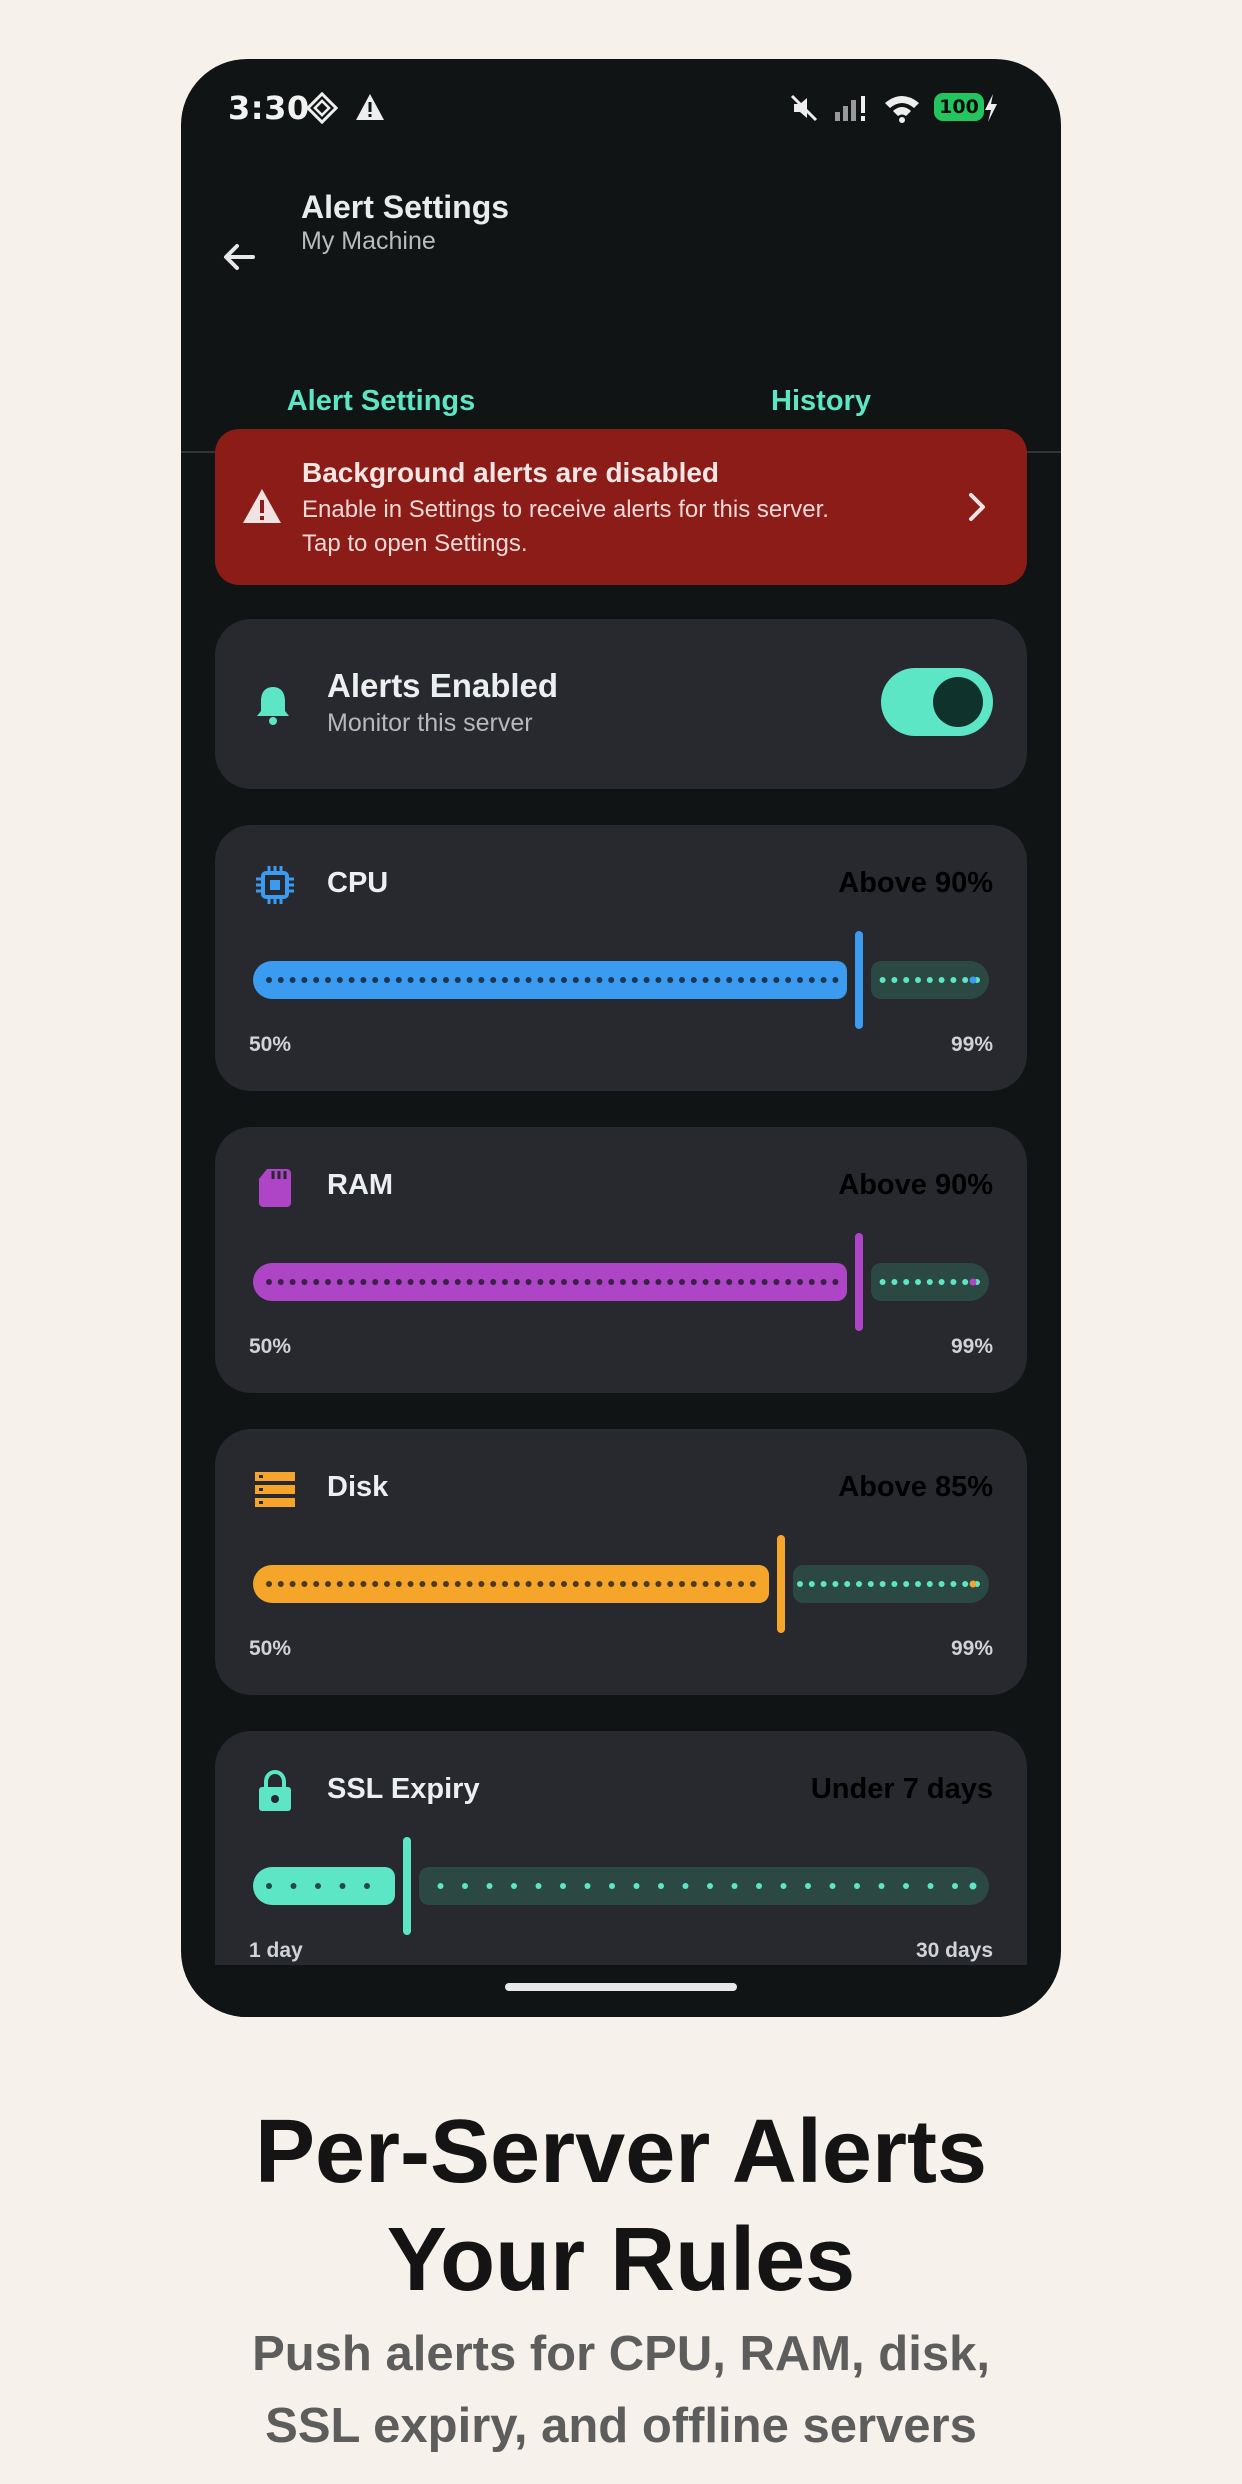 Image resolution: width=1242 pixels, height=2484 pixels. What do you see at coordinates (511, 472) in the screenshot?
I see `warning-title: Background alerts are disabled` at bounding box center [511, 472].